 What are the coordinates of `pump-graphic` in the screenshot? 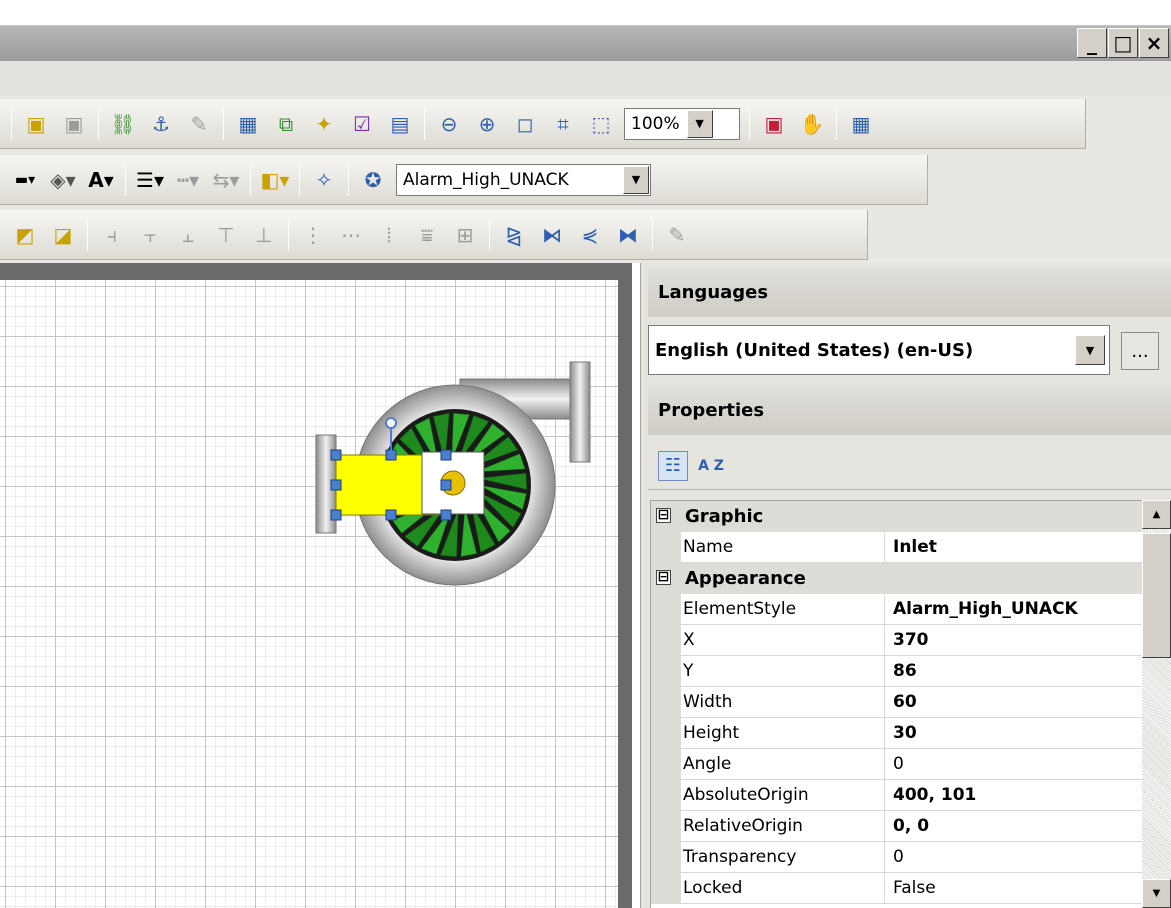 It's located at (450, 469).